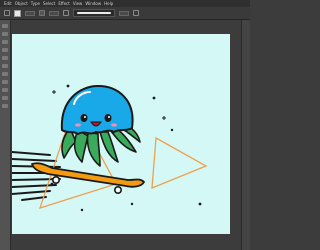  Describe the element at coordinates (5, 98) in the screenshot. I see `hand-tool-icon` at that location.